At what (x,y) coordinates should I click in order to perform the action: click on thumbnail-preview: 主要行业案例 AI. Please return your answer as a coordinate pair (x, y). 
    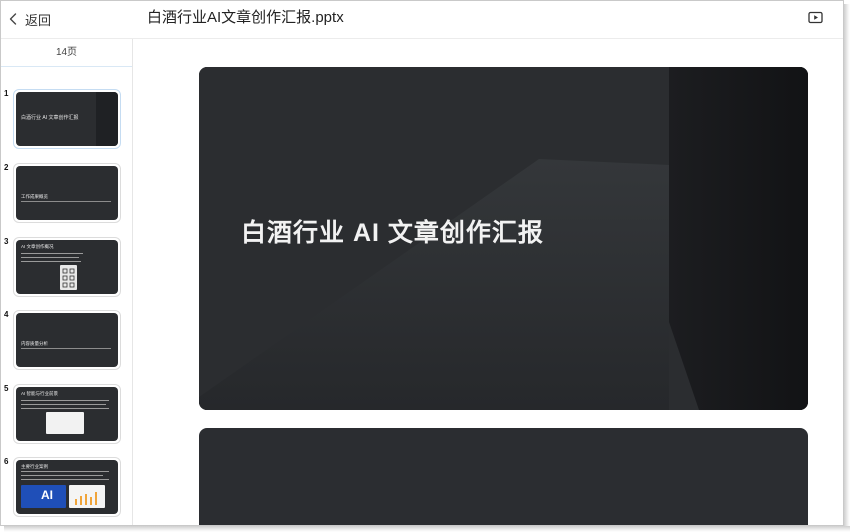
    Looking at the image, I should click on (67, 487).